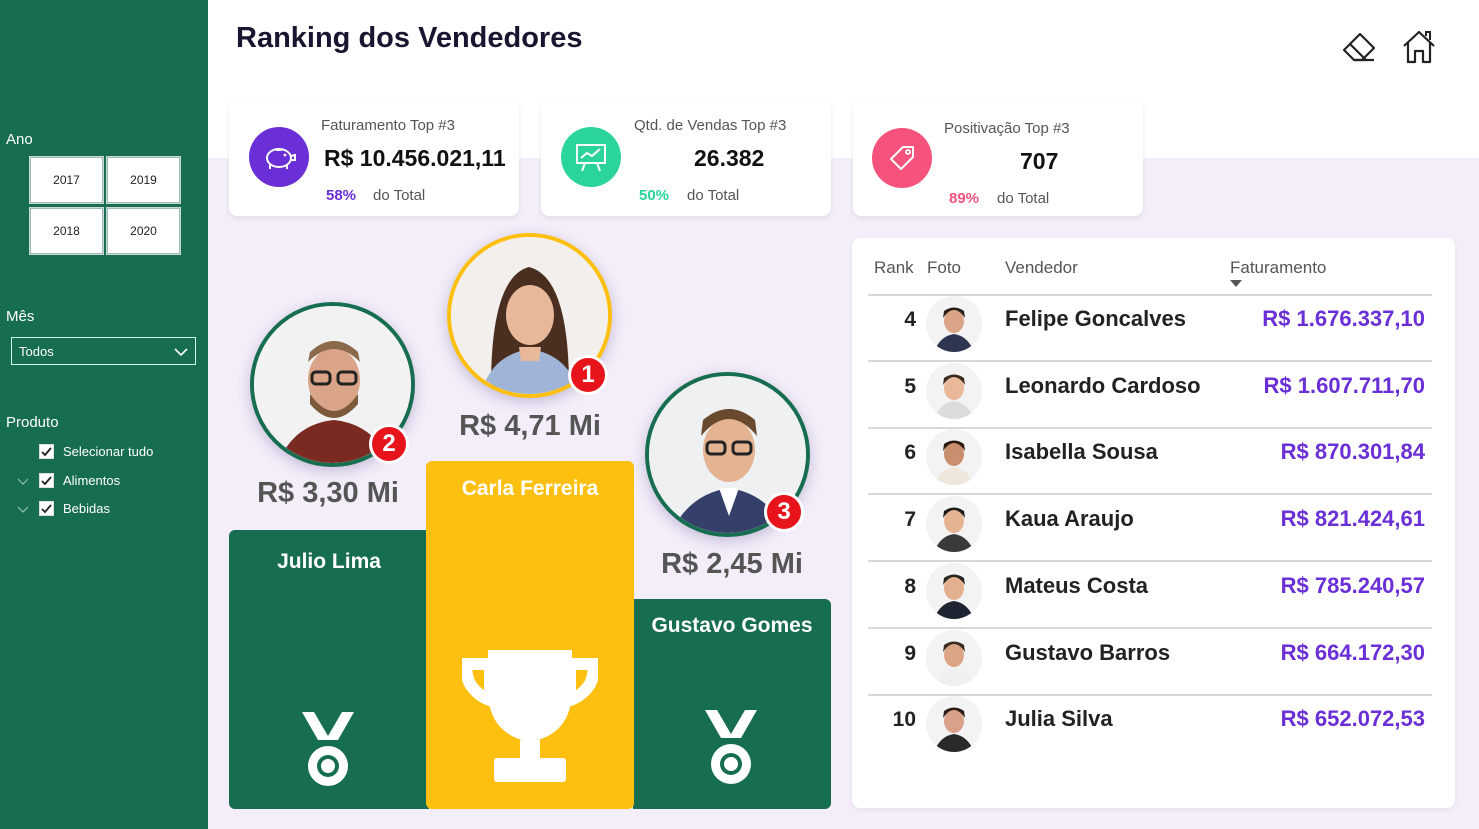 The image size is (1479, 829). I want to click on page-title: Ranking dos Vendedores, so click(409, 38).